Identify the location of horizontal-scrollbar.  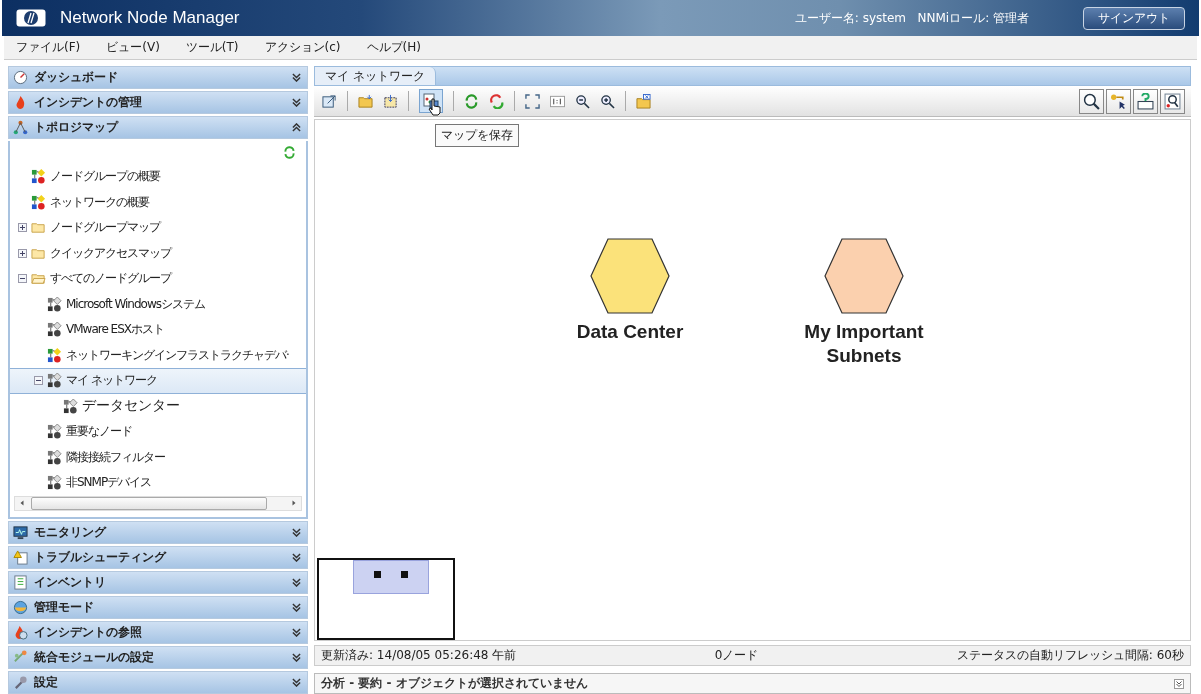
(158, 503).